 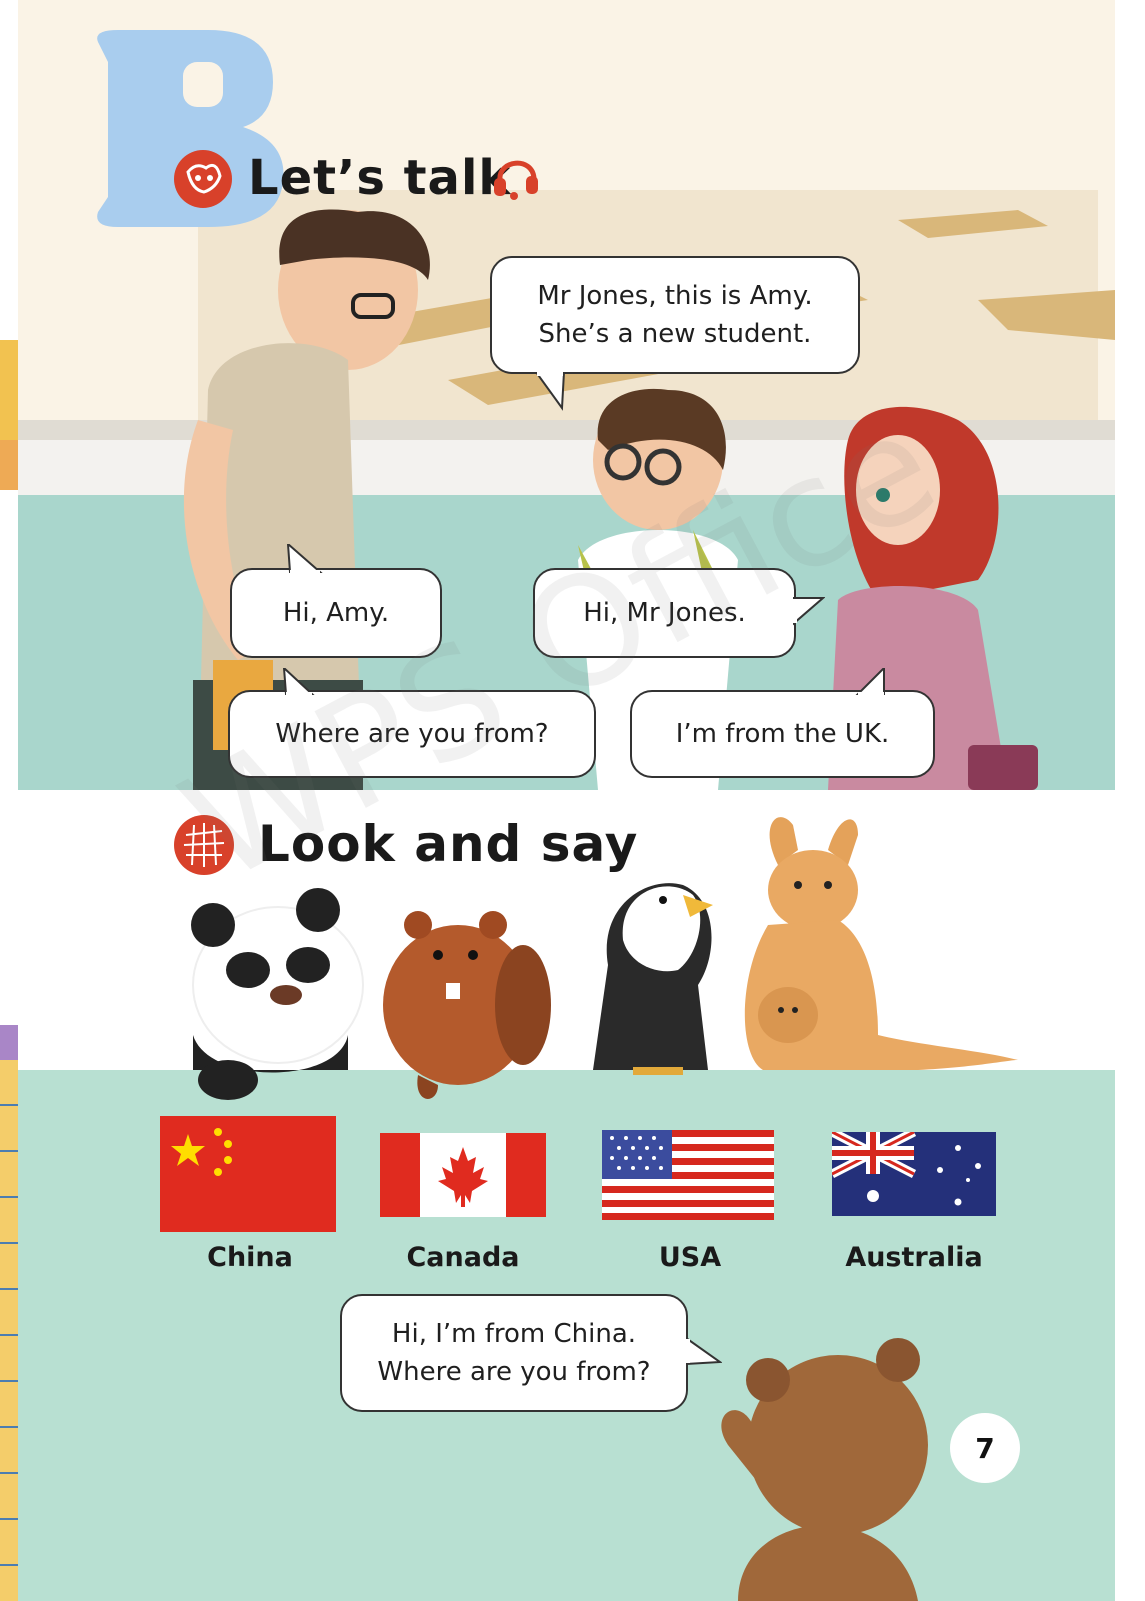 What do you see at coordinates (782, 734) in the screenshot?
I see `bubble-from-uk-text: I’m from the UK.` at bounding box center [782, 734].